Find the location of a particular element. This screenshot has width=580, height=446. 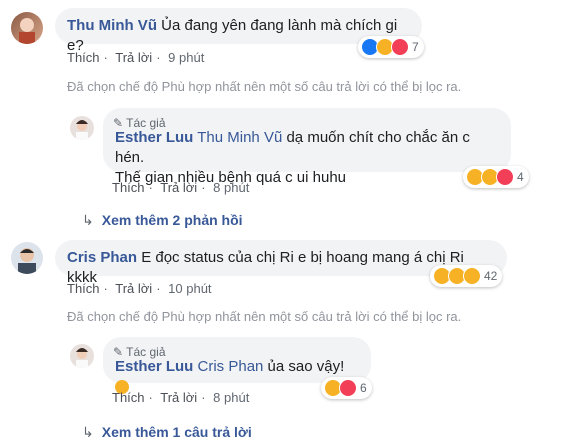

comment-actions: Thích · Trả lời · 10 phút is located at coordinates (139, 288).